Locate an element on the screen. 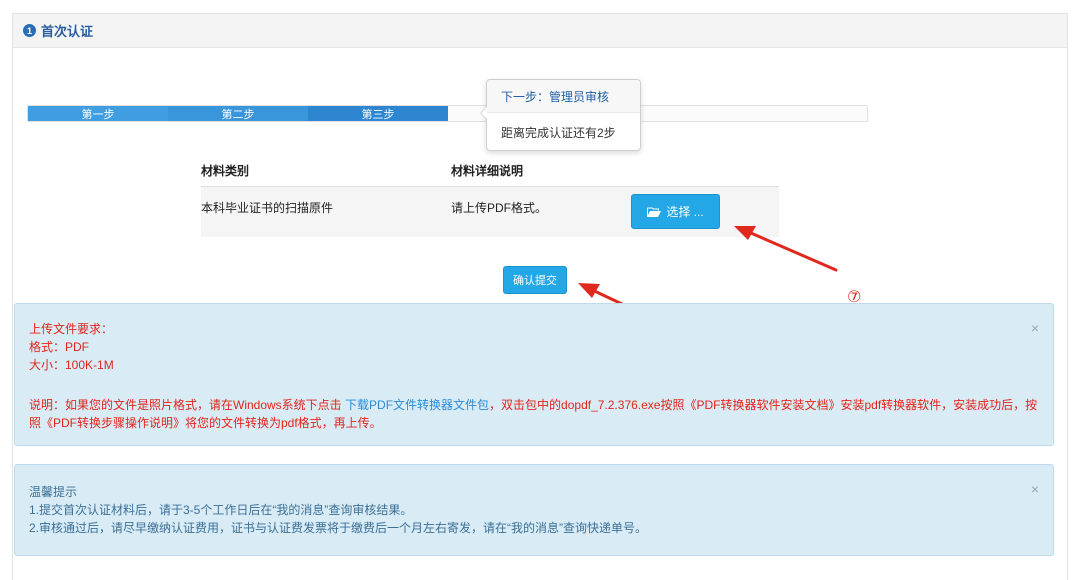 Image resolution: width=1080 pixels, height=580 pixels. progress-fill: 第一步 第二步 第三步 is located at coordinates (238, 113).